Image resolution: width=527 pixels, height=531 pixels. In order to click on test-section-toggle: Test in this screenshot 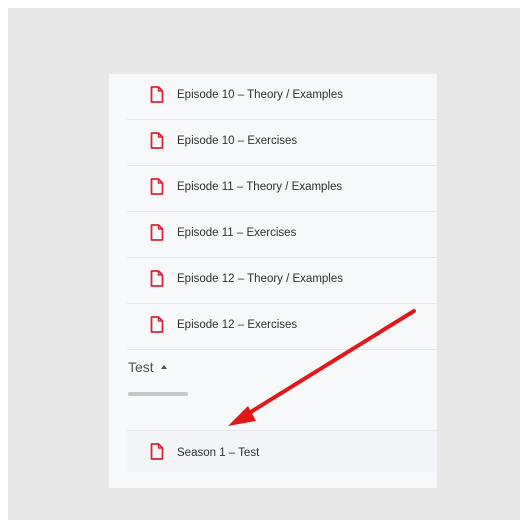, I will do `click(147, 367)`.